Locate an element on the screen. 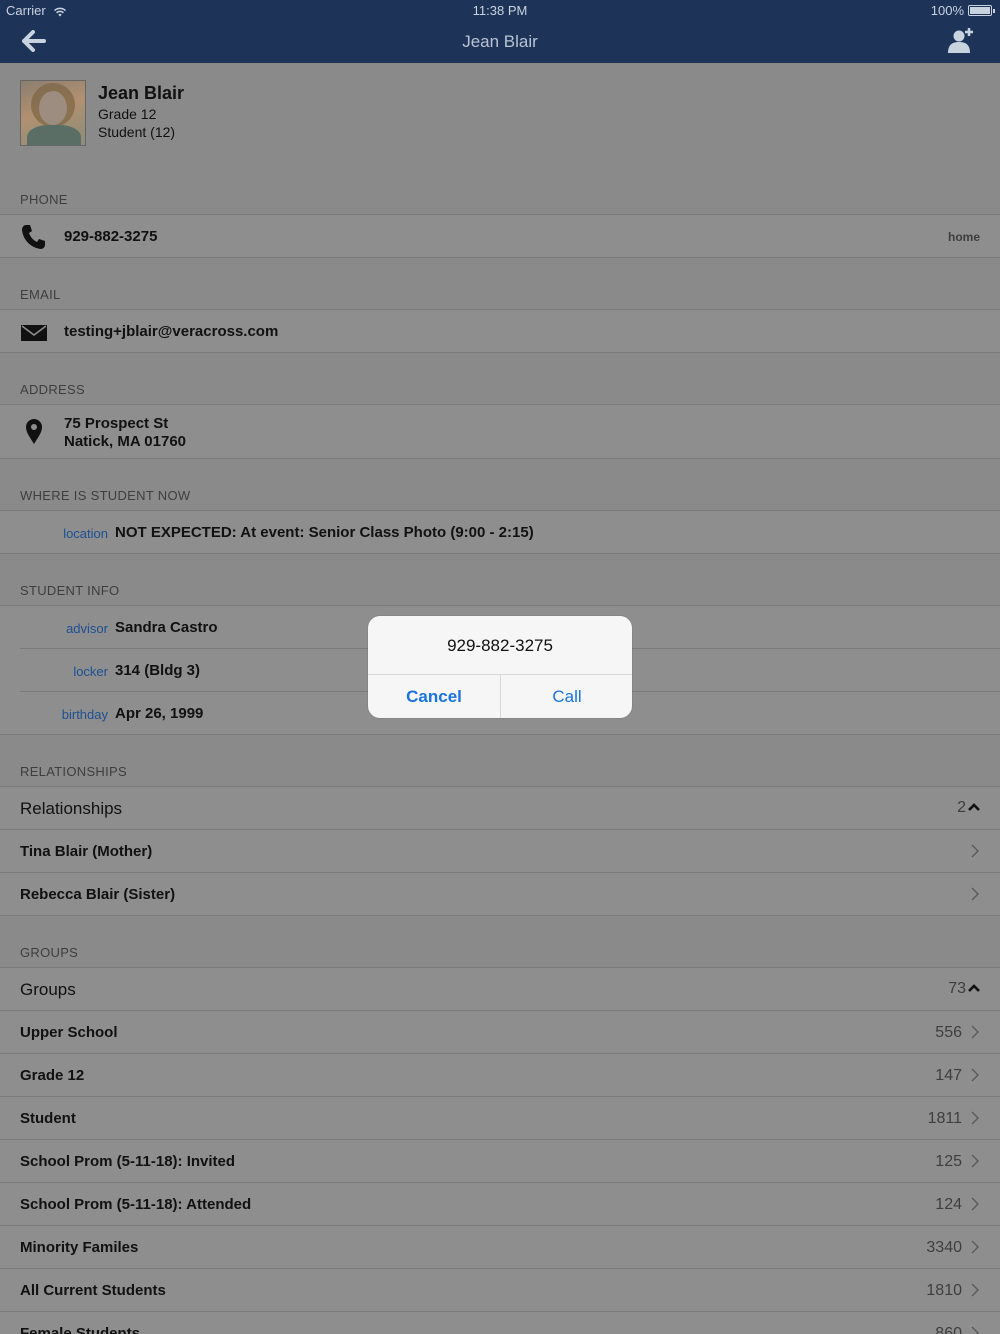  student-name: Jean Blair is located at coordinates (141, 93).